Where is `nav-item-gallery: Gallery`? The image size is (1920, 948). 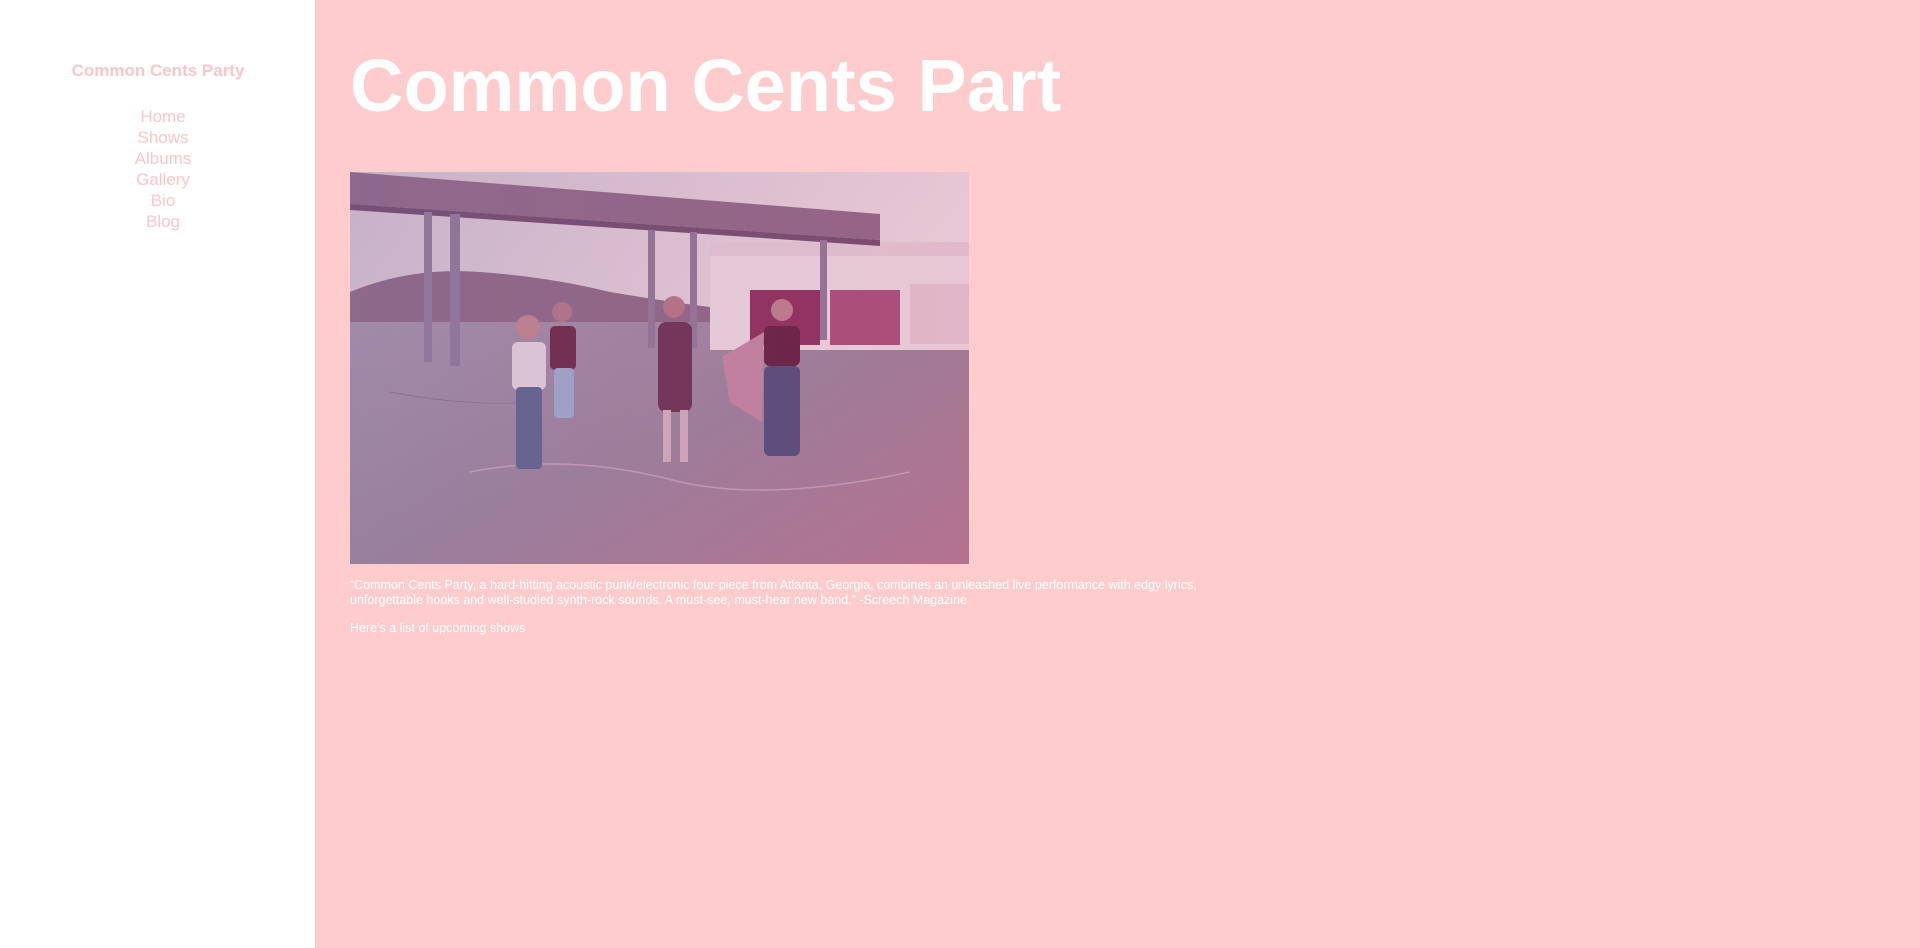
nav-item-gallery: Gallery is located at coordinates (163, 179).